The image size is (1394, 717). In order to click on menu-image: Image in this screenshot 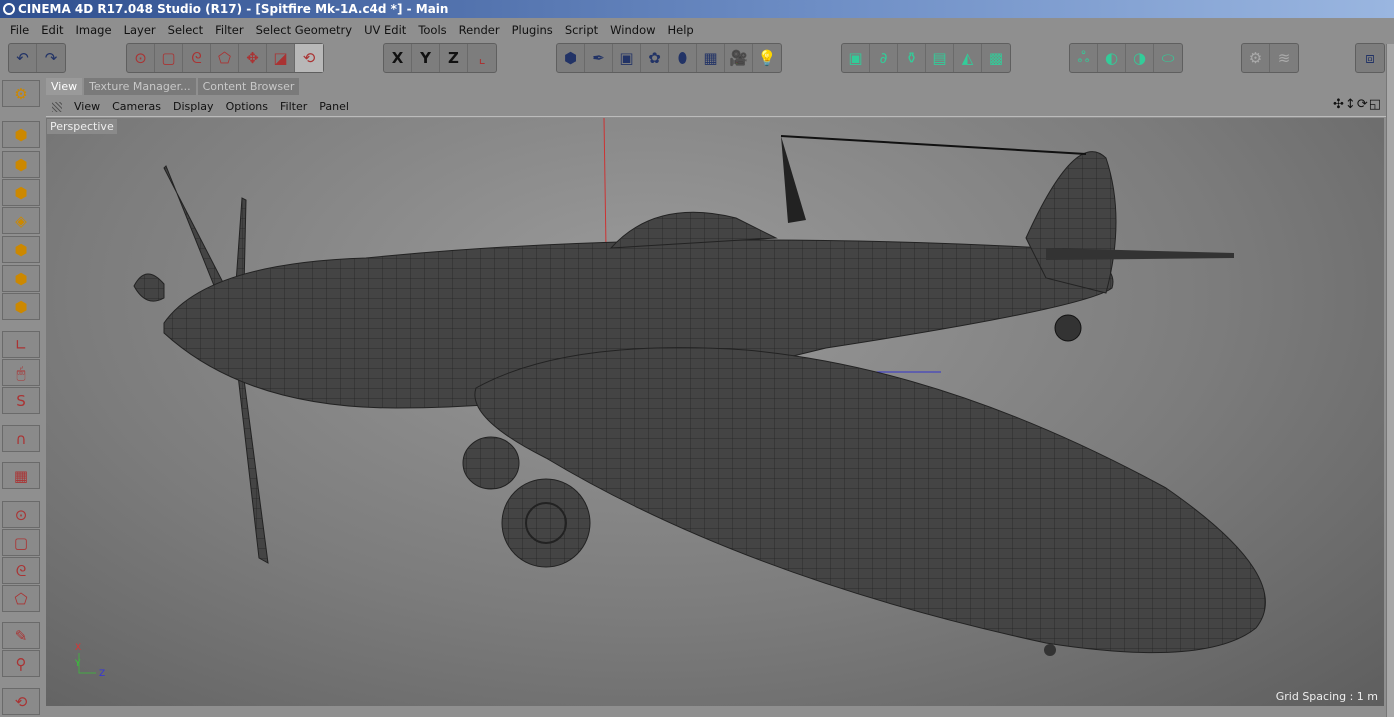, I will do `click(94, 30)`.